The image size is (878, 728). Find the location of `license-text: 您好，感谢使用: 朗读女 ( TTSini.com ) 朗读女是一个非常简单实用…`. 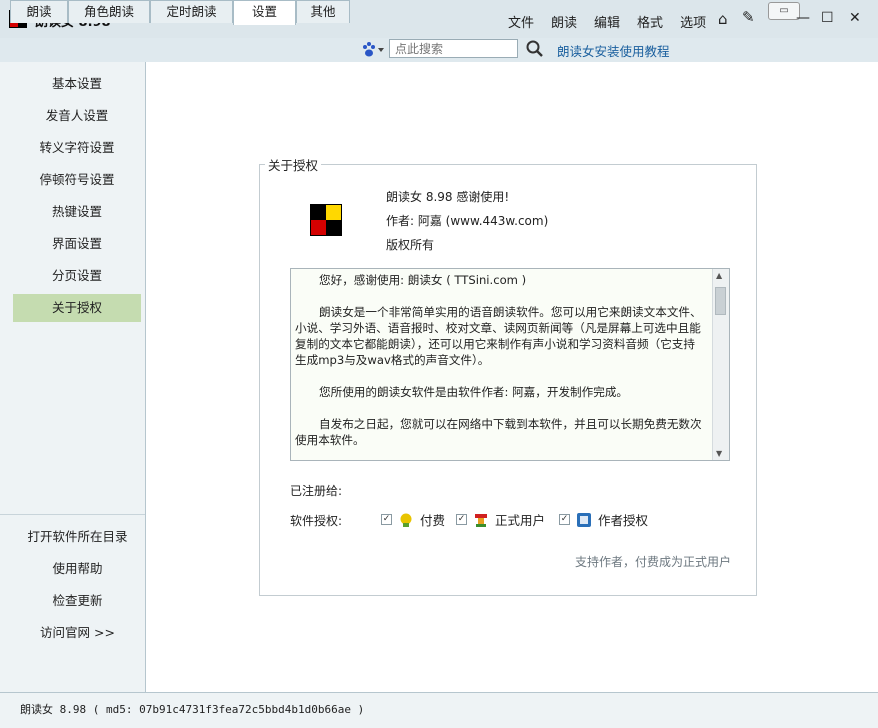

license-text: 您好，感谢使用: 朗读女 ( TTSini.com ) 朗读女是一个非常简单实用… is located at coordinates (500, 366).